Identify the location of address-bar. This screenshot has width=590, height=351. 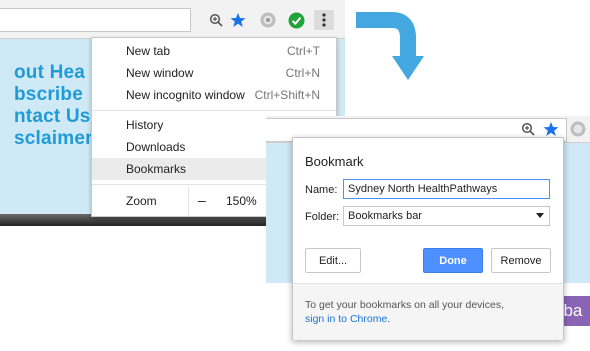
(95, 20).